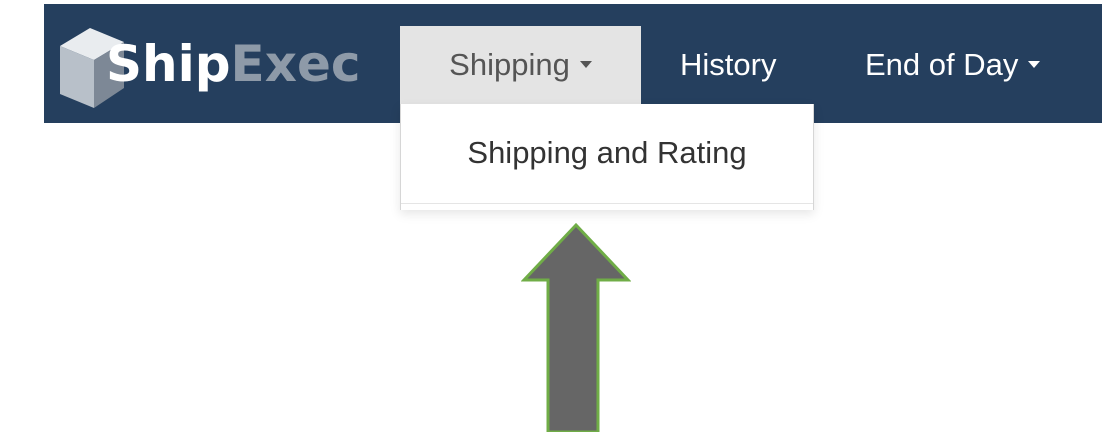  What do you see at coordinates (509, 64) in the screenshot?
I see `nav-shipping-label: Shipping` at bounding box center [509, 64].